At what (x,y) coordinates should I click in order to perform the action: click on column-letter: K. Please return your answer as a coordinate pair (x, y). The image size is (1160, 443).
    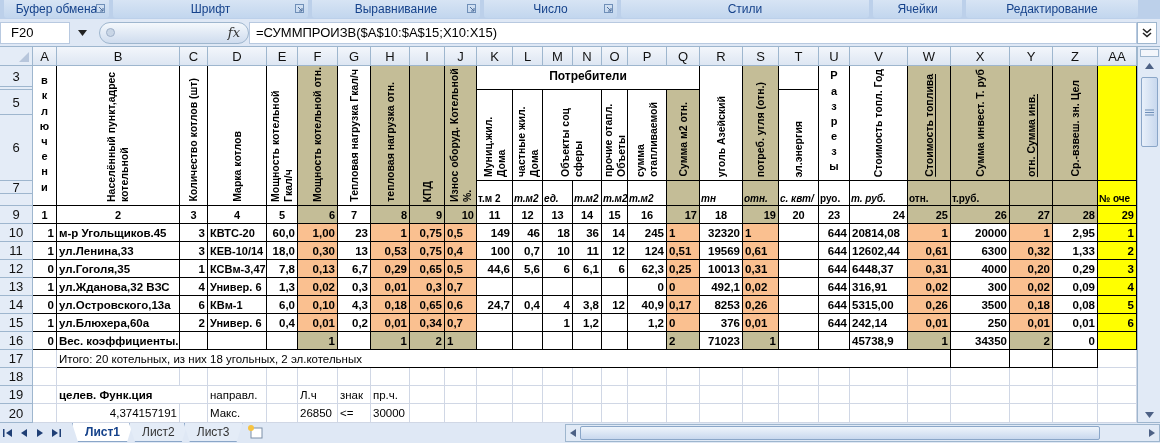
    Looking at the image, I should click on (495, 56).